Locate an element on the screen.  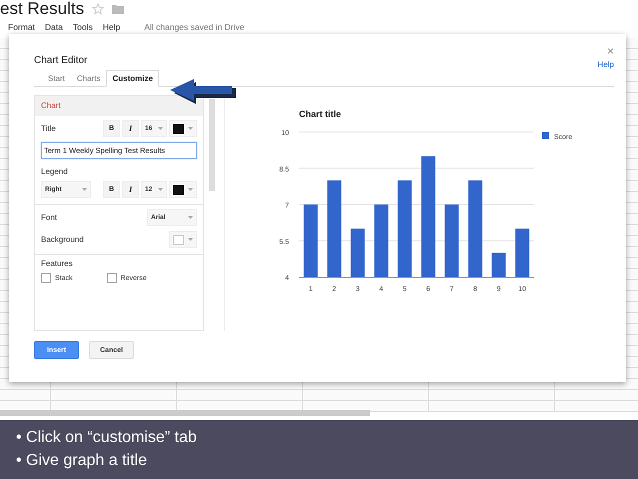
menu-item: Data is located at coordinates (53, 27).